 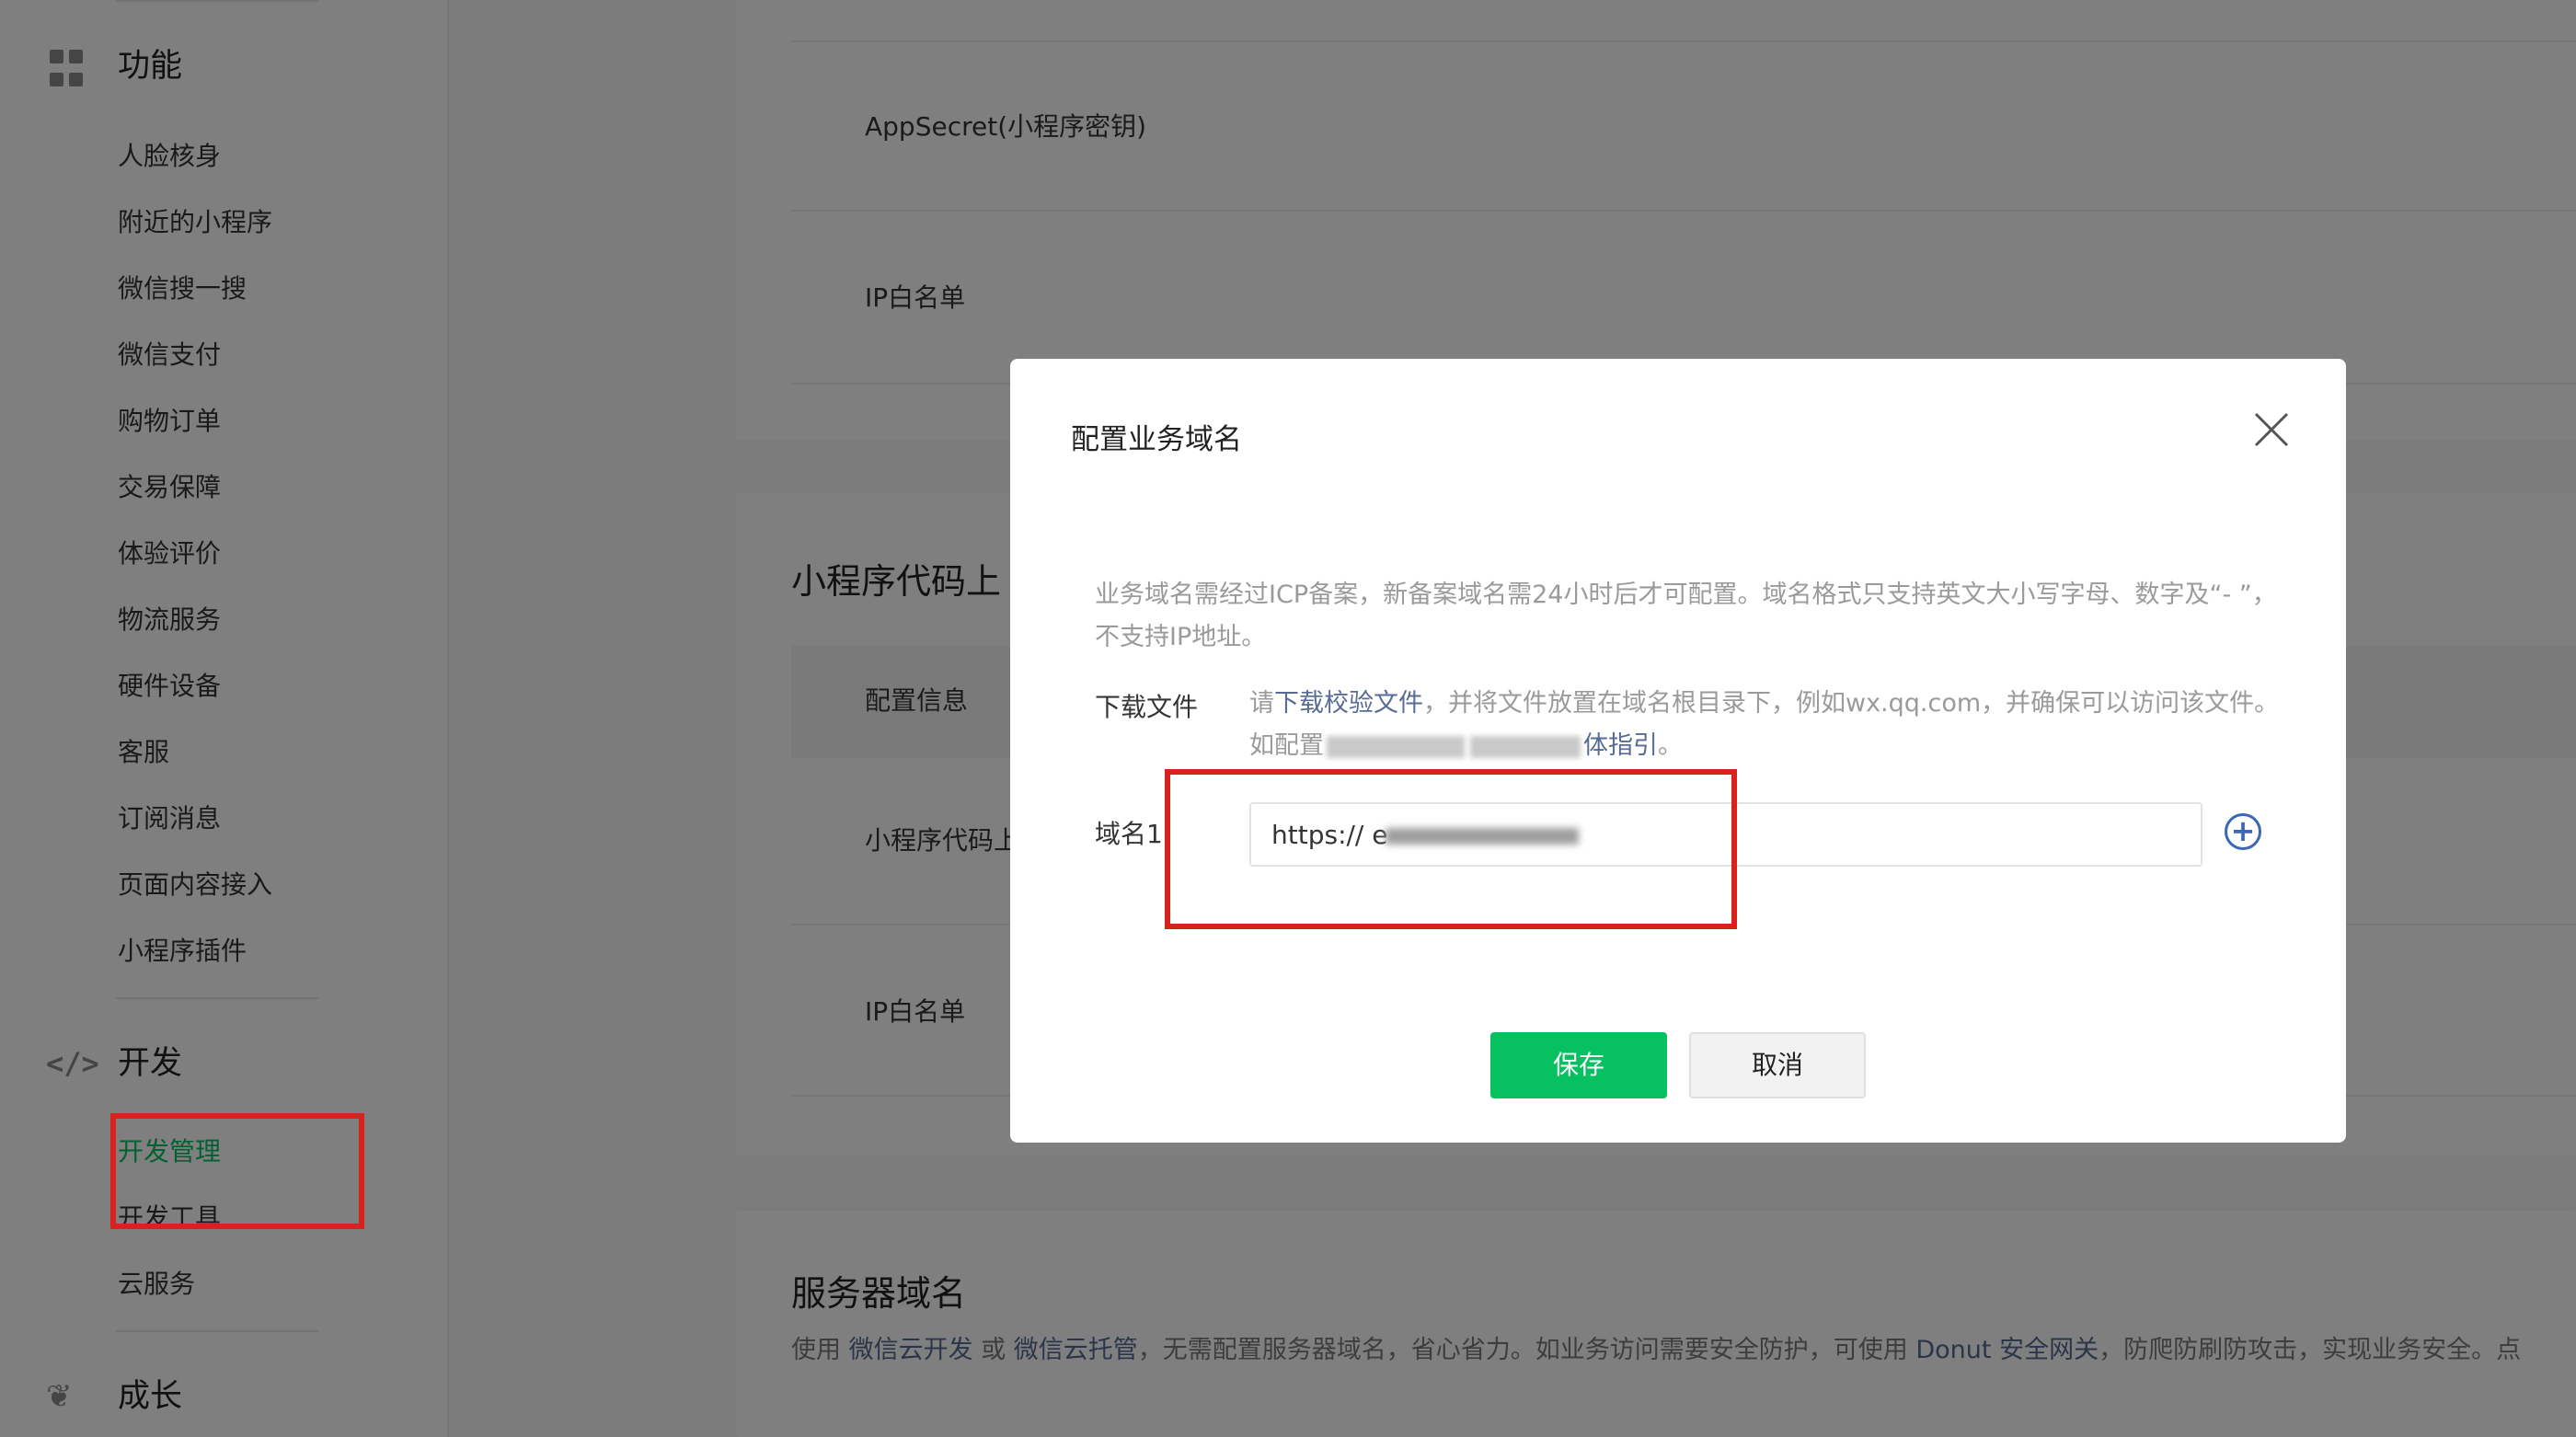 What do you see at coordinates (1578, 1065) in the screenshot?
I see `save-button: 保存` at bounding box center [1578, 1065].